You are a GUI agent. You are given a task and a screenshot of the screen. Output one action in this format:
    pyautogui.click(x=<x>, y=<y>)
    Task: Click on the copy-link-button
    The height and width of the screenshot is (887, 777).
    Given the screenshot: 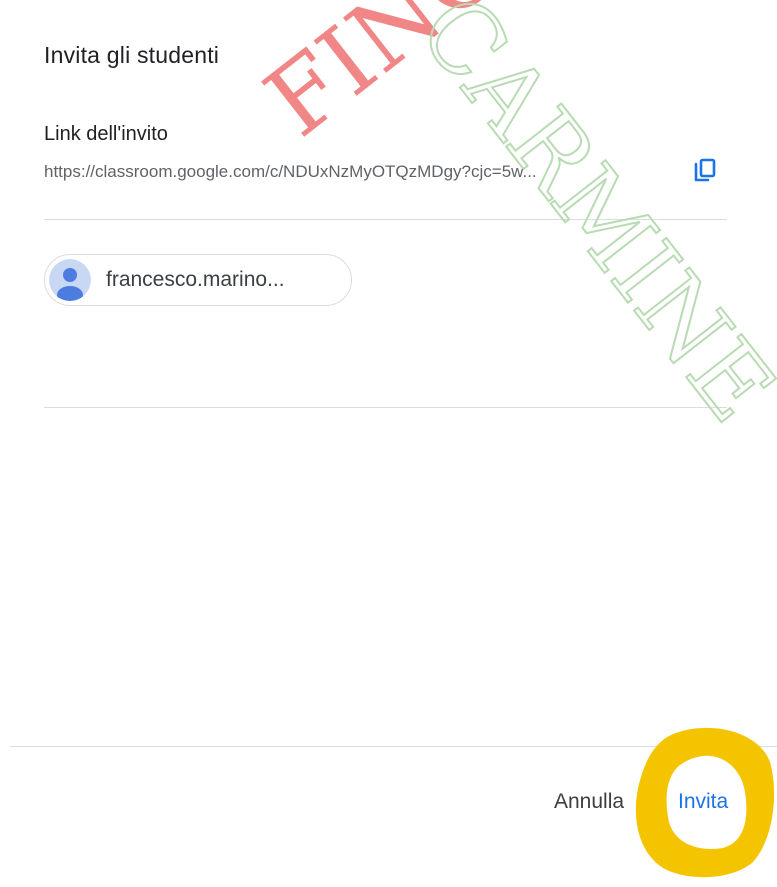 What is the action you would take?
    pyautogui.click(x=705, y=171)
    